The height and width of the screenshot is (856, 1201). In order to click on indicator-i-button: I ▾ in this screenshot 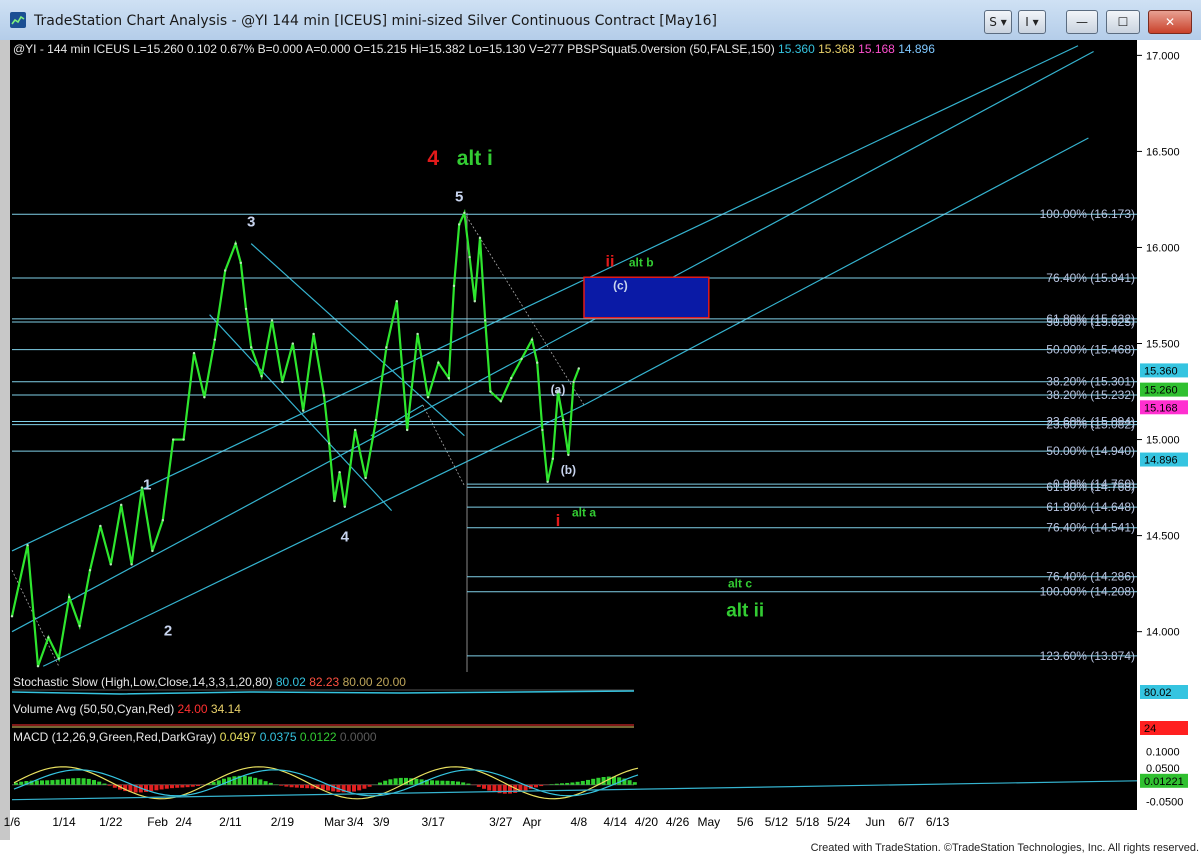, I will do `click(1032, 22)`.